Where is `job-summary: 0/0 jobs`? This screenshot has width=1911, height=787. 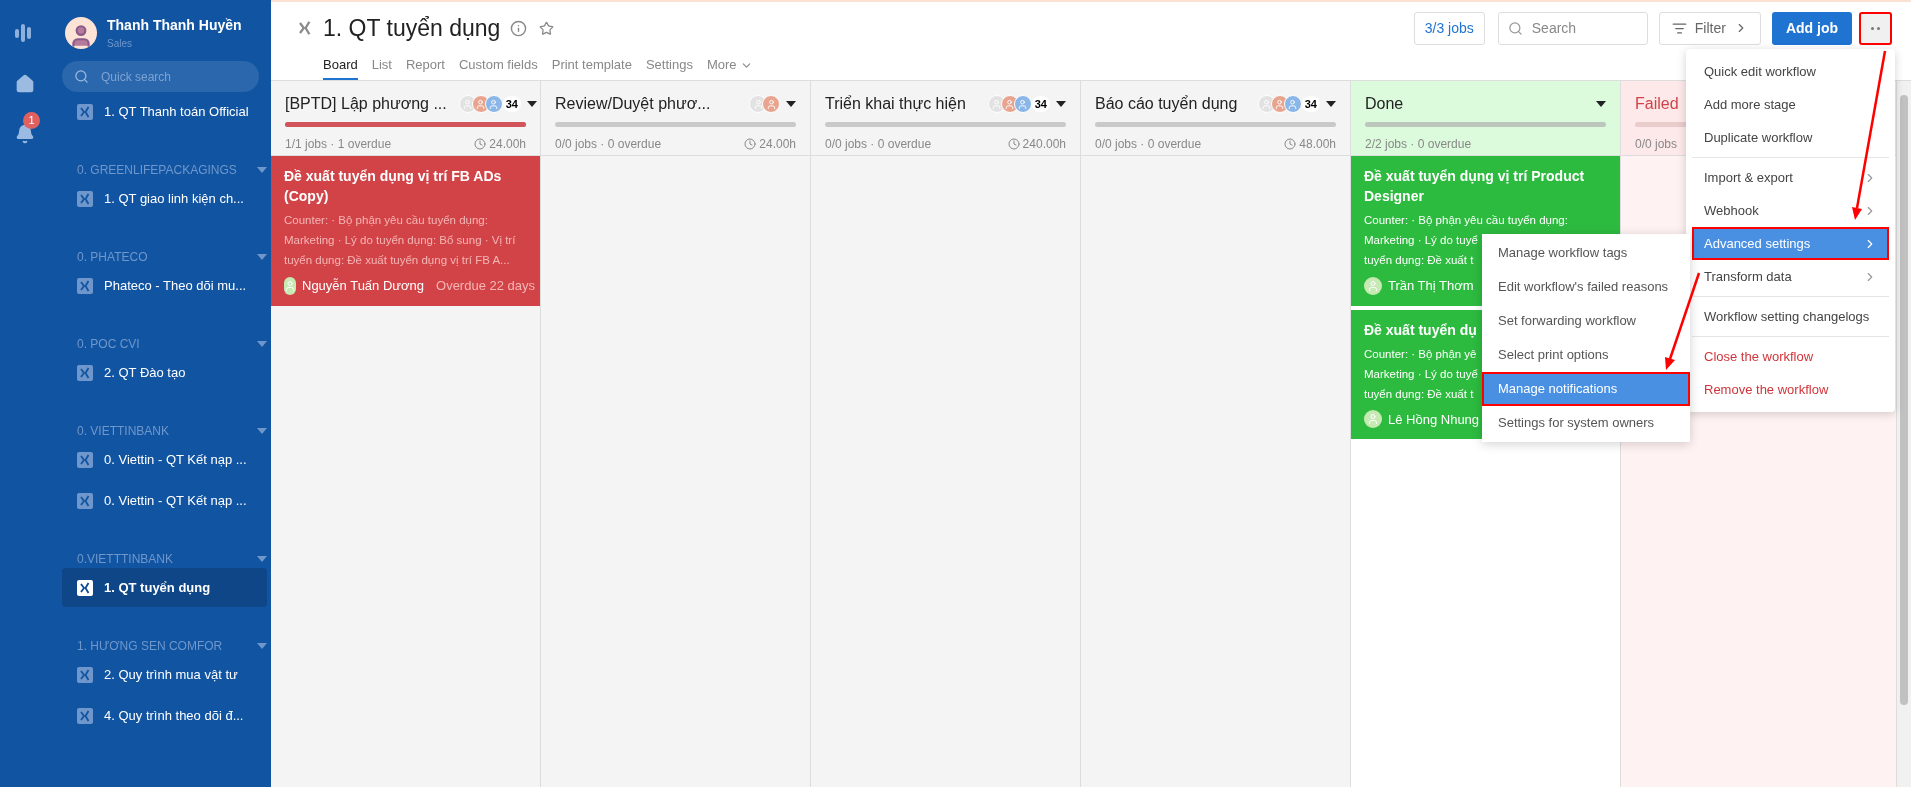
job-summary: 0/0 jobs is located at coordinates (1656, 144).